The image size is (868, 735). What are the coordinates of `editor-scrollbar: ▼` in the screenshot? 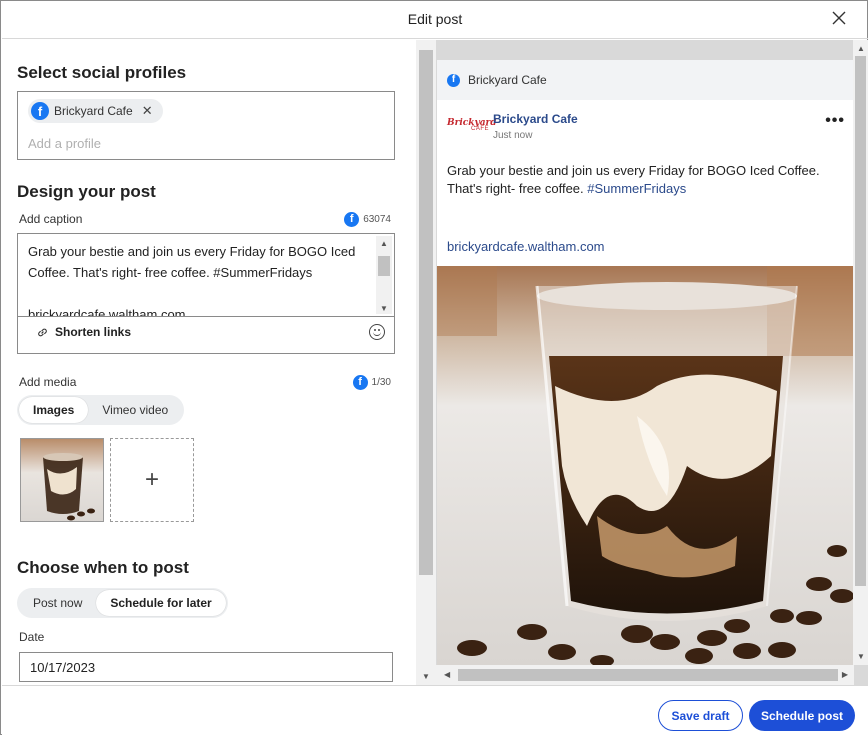 It's located at (426, 362).